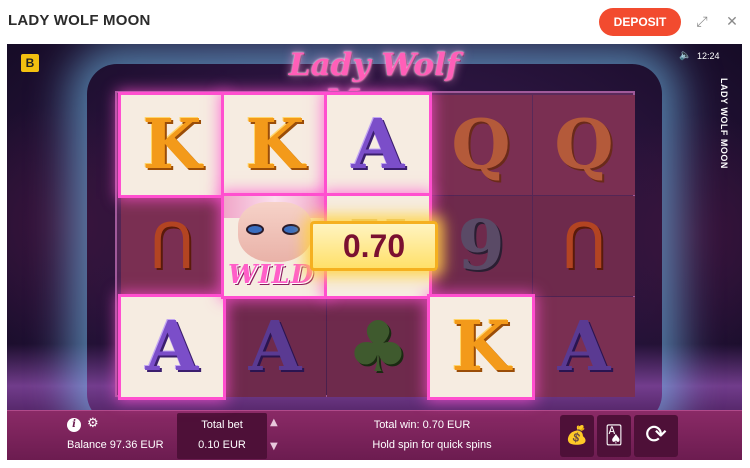 Image resolution: width=750 pixels, height=468 pixels. Describe the element at coordinates (614, 436) in the screenshot. I see `cards-icon: 🂡` at that location.